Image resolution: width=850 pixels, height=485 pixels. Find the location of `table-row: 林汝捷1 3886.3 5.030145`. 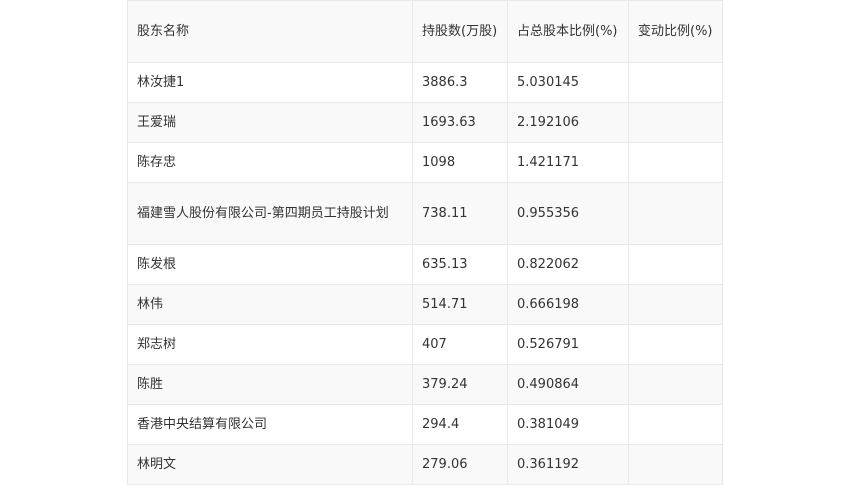

table-row: 林汝捷1 3886.3 5.030145 is located at coordinates (425, 82).